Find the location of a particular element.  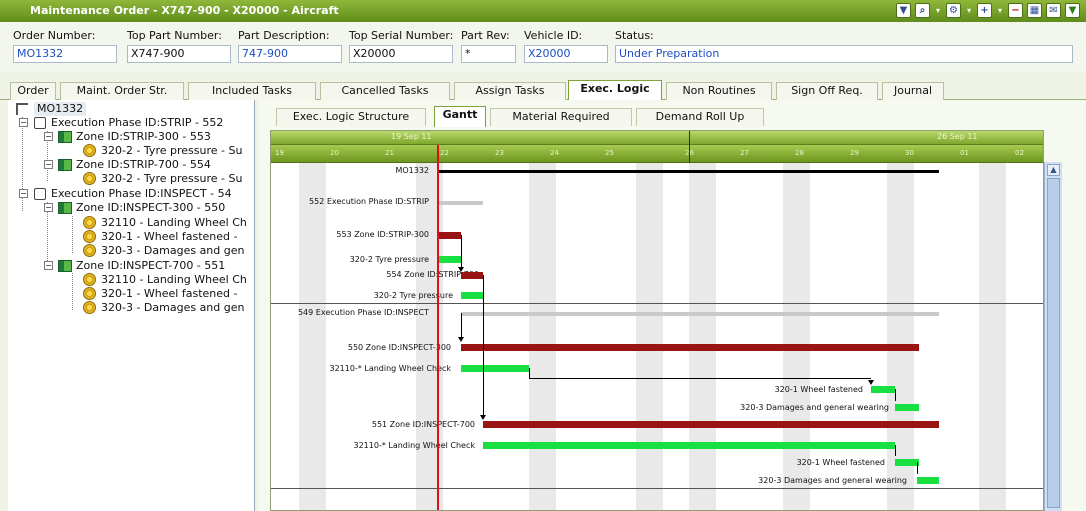

grid-icon: ▦ is located at coordinates (1034, 10).